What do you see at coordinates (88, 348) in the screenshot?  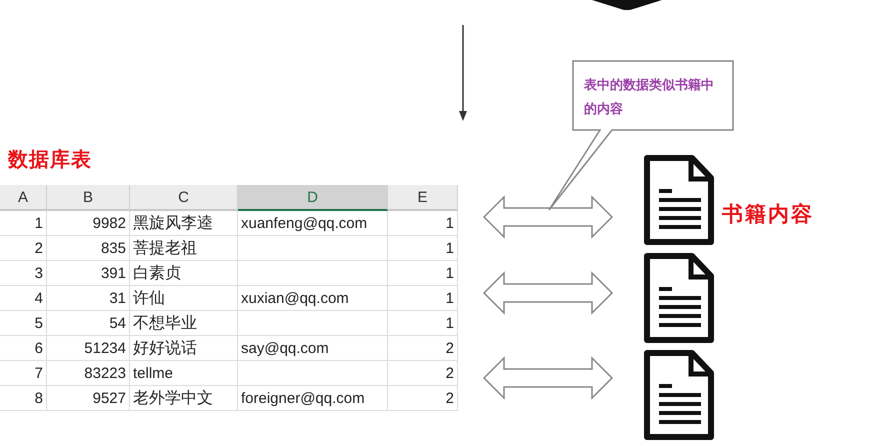 I see `table-cell: 51234` at bounding box center [88, 348].